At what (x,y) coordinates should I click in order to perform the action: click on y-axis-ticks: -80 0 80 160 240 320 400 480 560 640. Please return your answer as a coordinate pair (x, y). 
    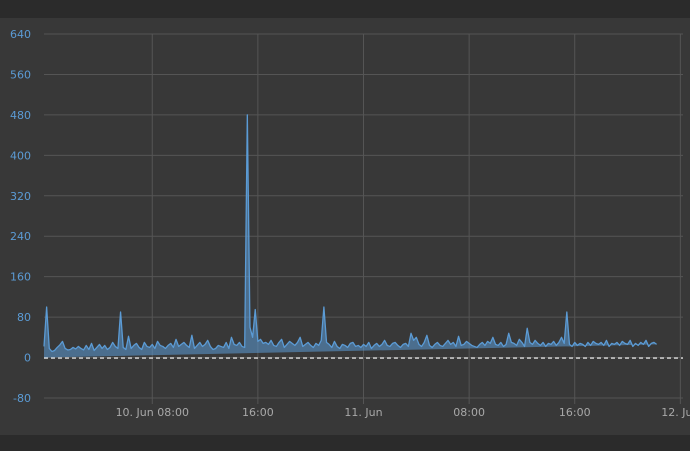
    Looking at the image, I should click on (20, 216).